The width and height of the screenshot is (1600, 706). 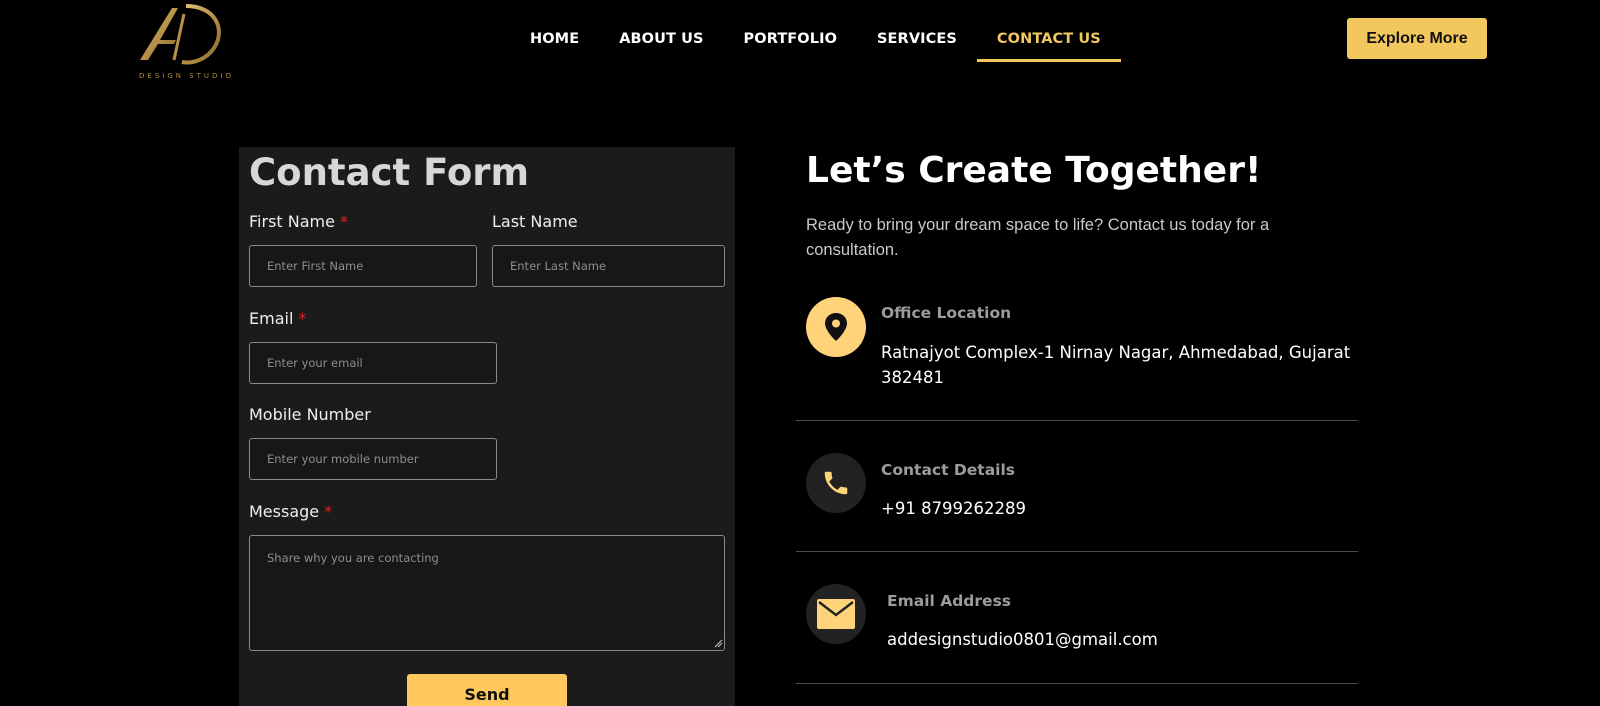 I want to click on last-name-input, so click(x=608, y=266).